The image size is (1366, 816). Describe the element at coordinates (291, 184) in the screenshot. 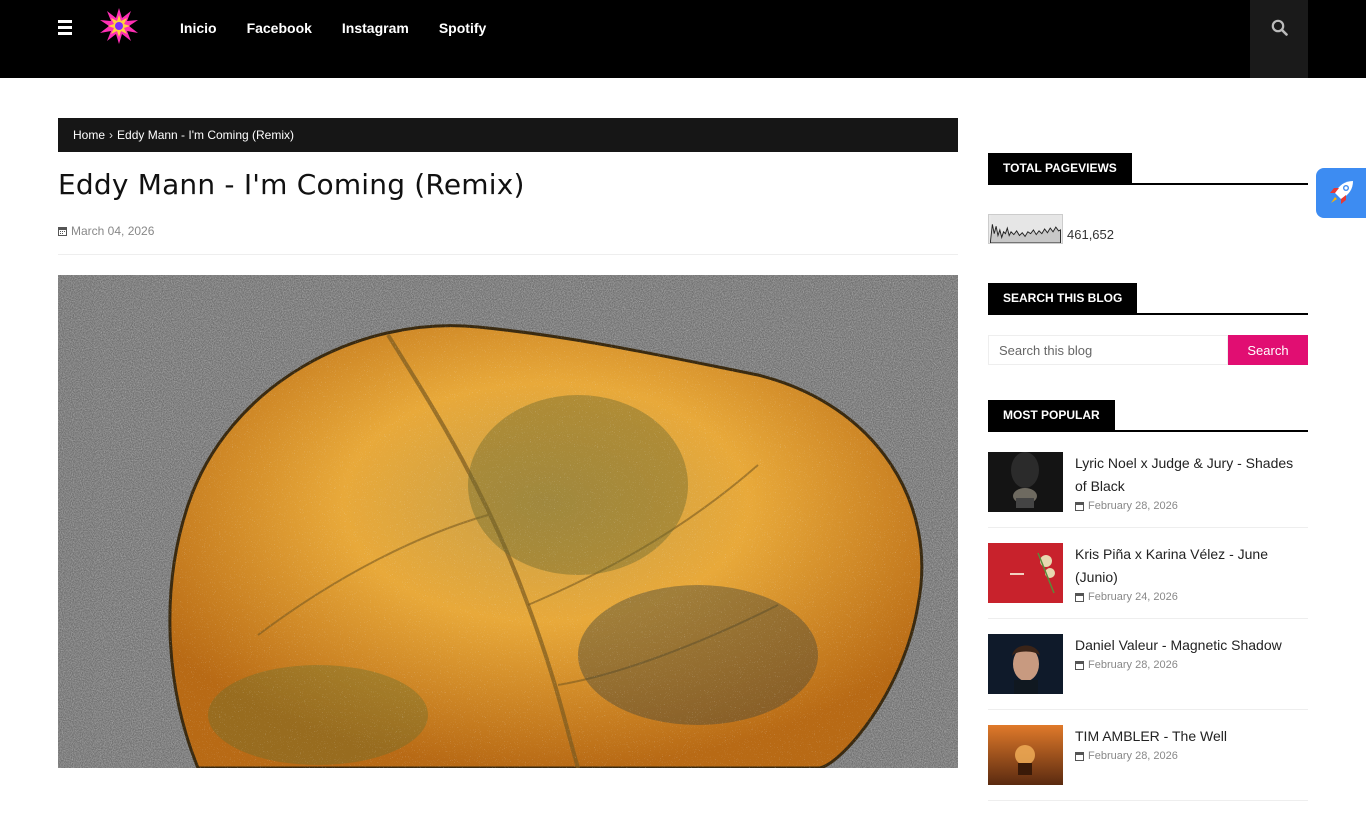

I see `post-title: Eddy Mann - I'm Coming (Remix)` at that location.